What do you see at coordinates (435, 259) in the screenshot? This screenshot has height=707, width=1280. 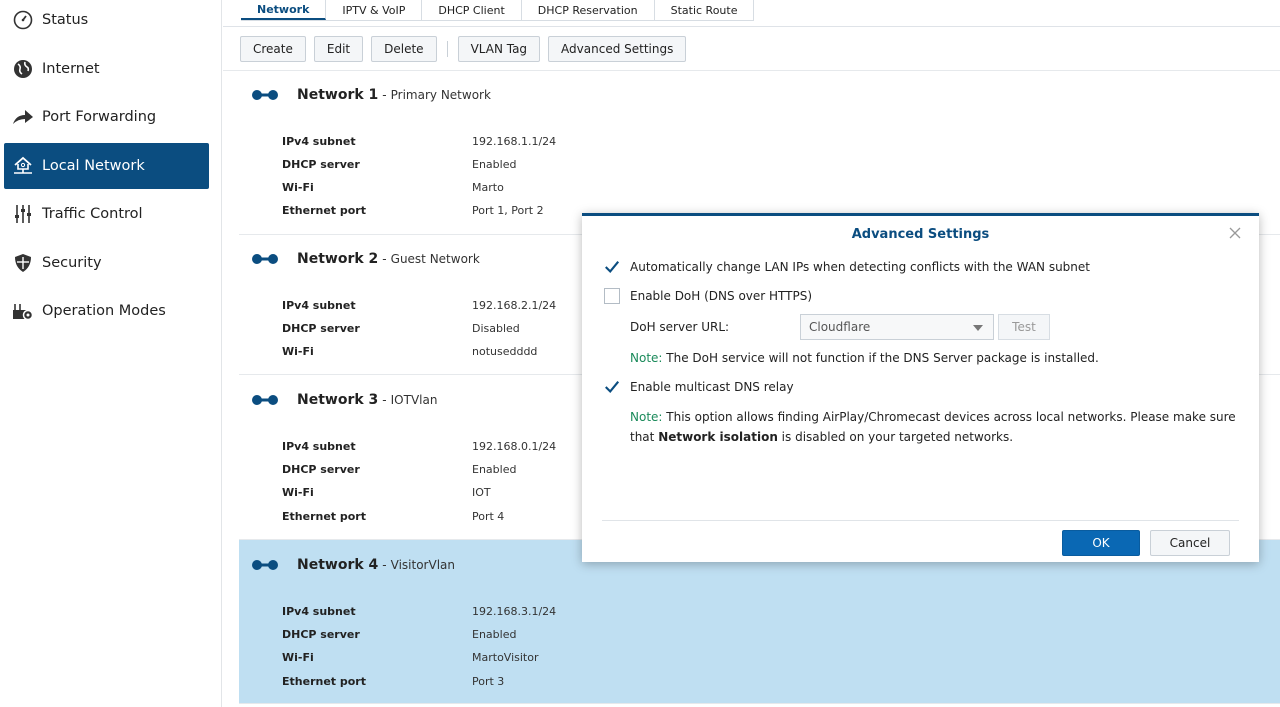 I see `network-description: Guest Network` at bounding box center [435, 259].